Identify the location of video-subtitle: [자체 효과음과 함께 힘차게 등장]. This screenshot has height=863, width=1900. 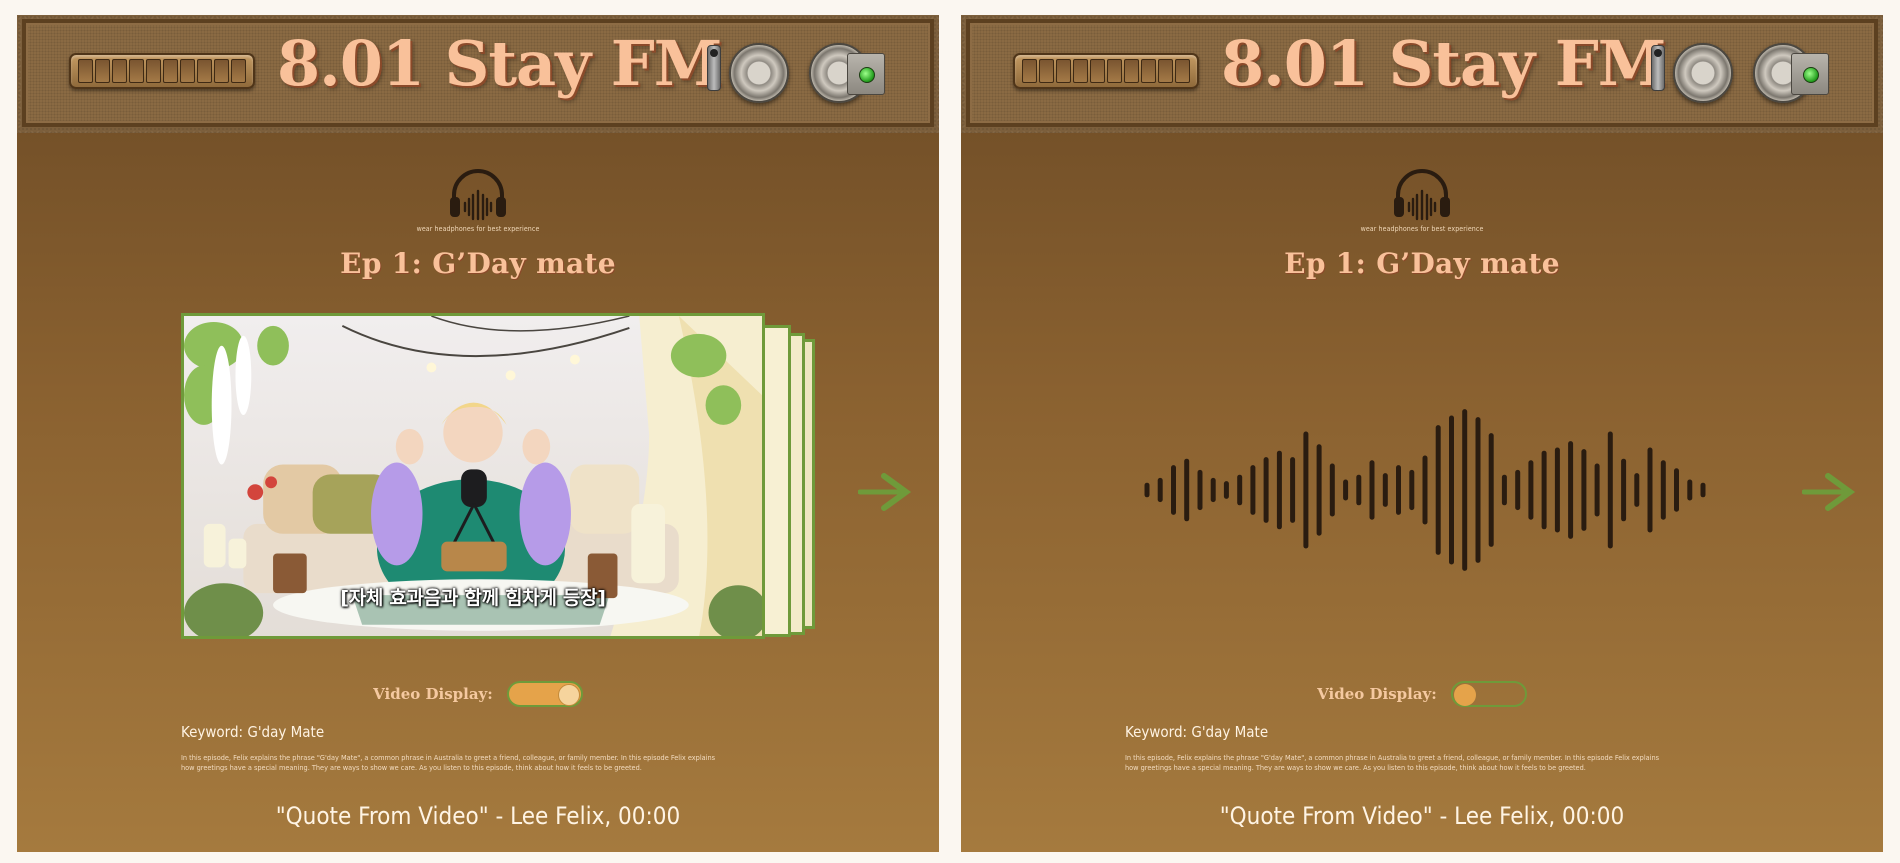
(473, 598).